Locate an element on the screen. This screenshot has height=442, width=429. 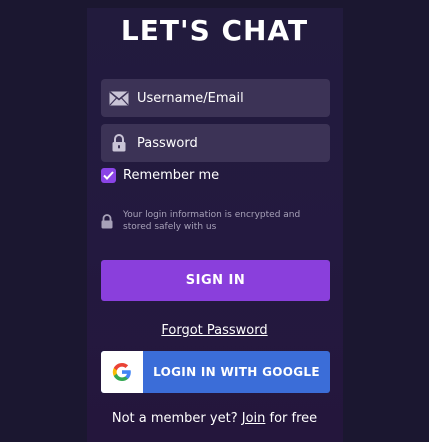
google-logo-icon is located at coordinates (122, 372).